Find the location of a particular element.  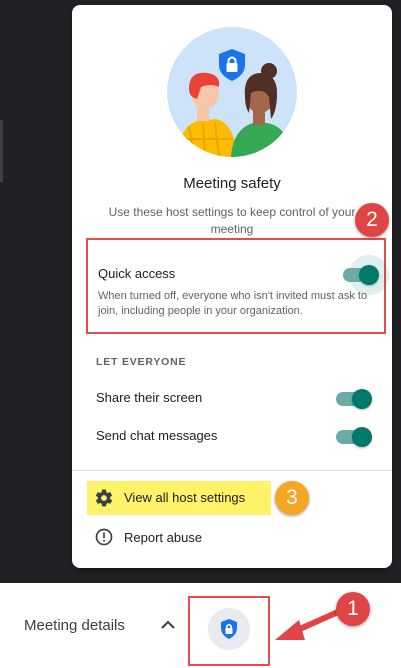

share-screen-label: Share their screen is located at coordinates (149, 397).